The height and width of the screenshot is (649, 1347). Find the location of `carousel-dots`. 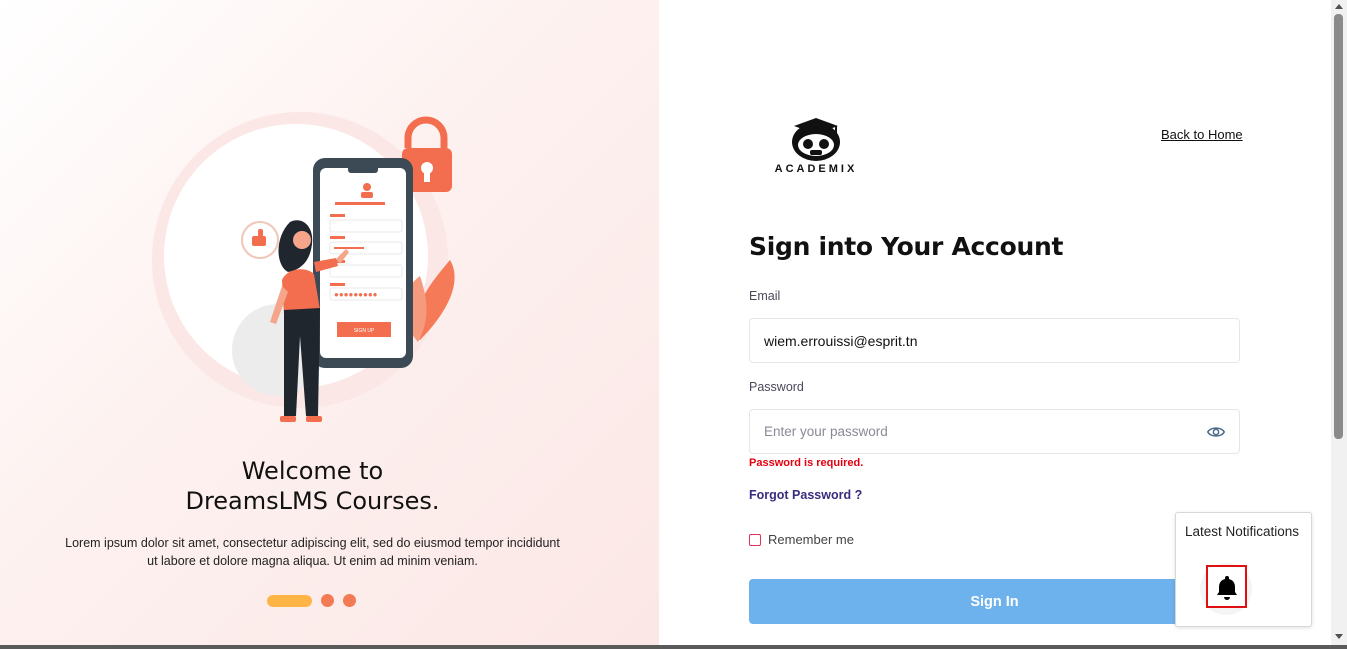

carousel-dots is located at coordinates (311, 600).